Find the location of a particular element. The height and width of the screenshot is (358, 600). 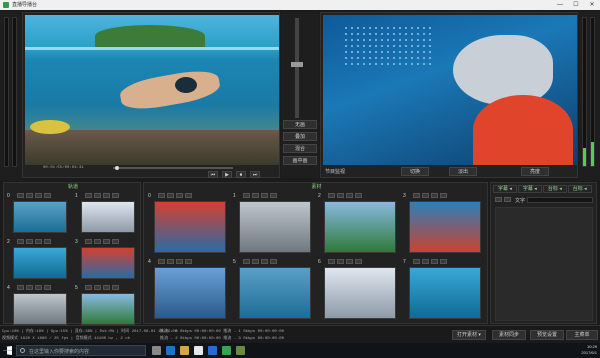

overlay-pip-button: 画中画 is located at coordinates (300, 160).